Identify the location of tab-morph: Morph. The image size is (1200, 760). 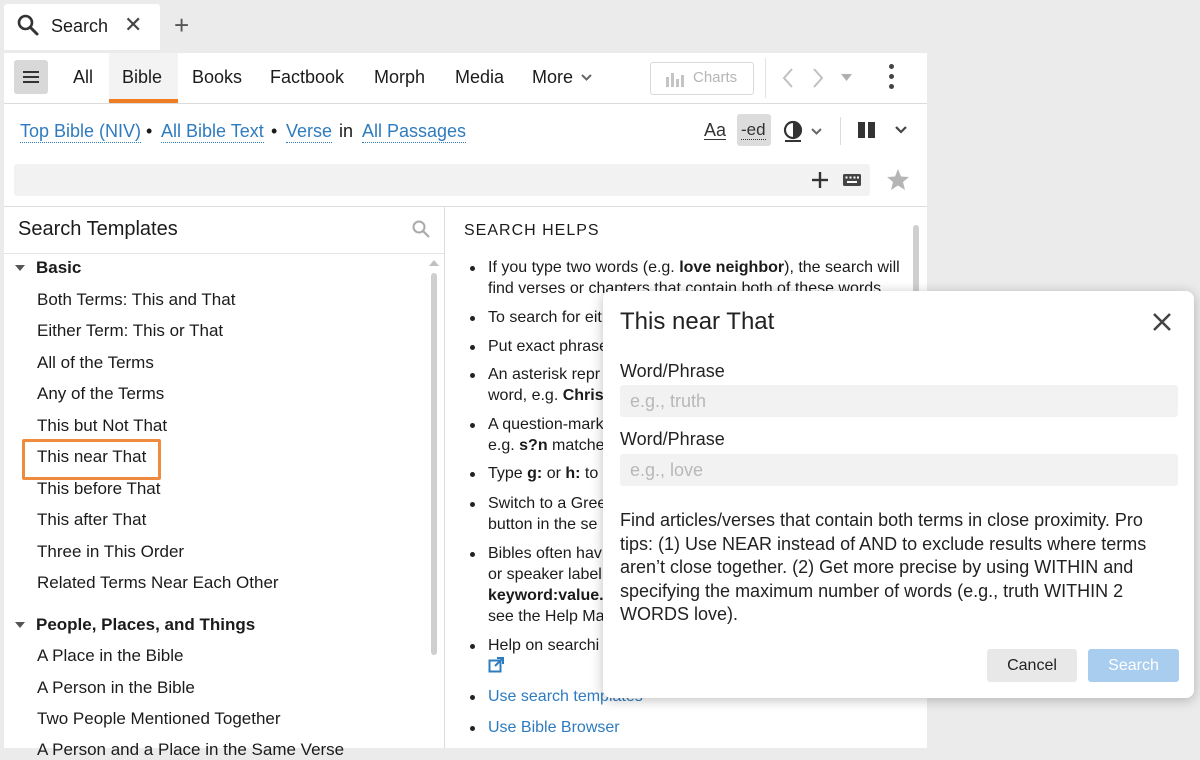
(399, 77).